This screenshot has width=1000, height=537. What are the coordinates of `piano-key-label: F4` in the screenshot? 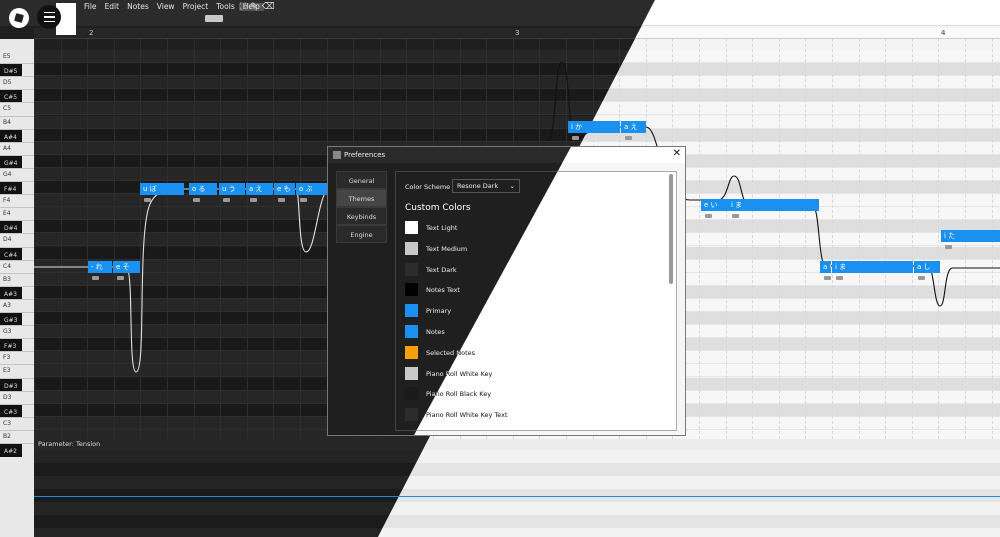 It's located at (7, 201).